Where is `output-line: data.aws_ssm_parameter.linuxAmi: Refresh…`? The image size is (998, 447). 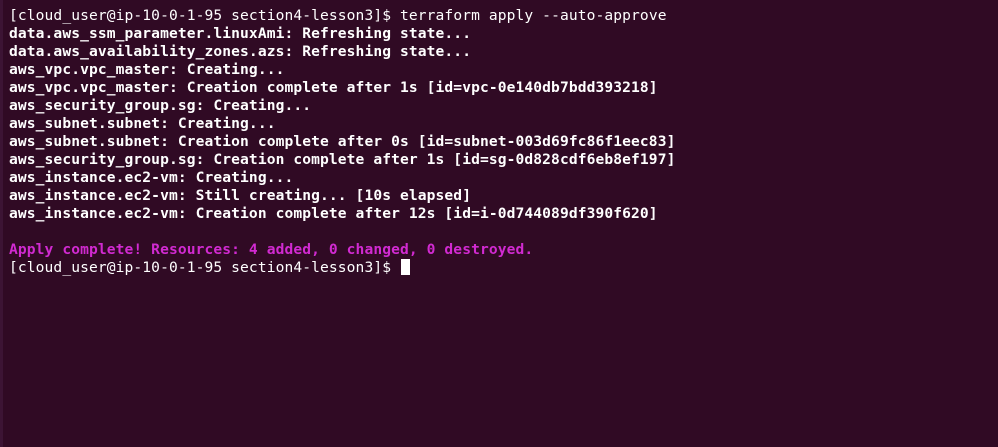
output-line: data.aws_ssm_parameter.linuxAmi: Refresh… is located at coordinates (240, 33).